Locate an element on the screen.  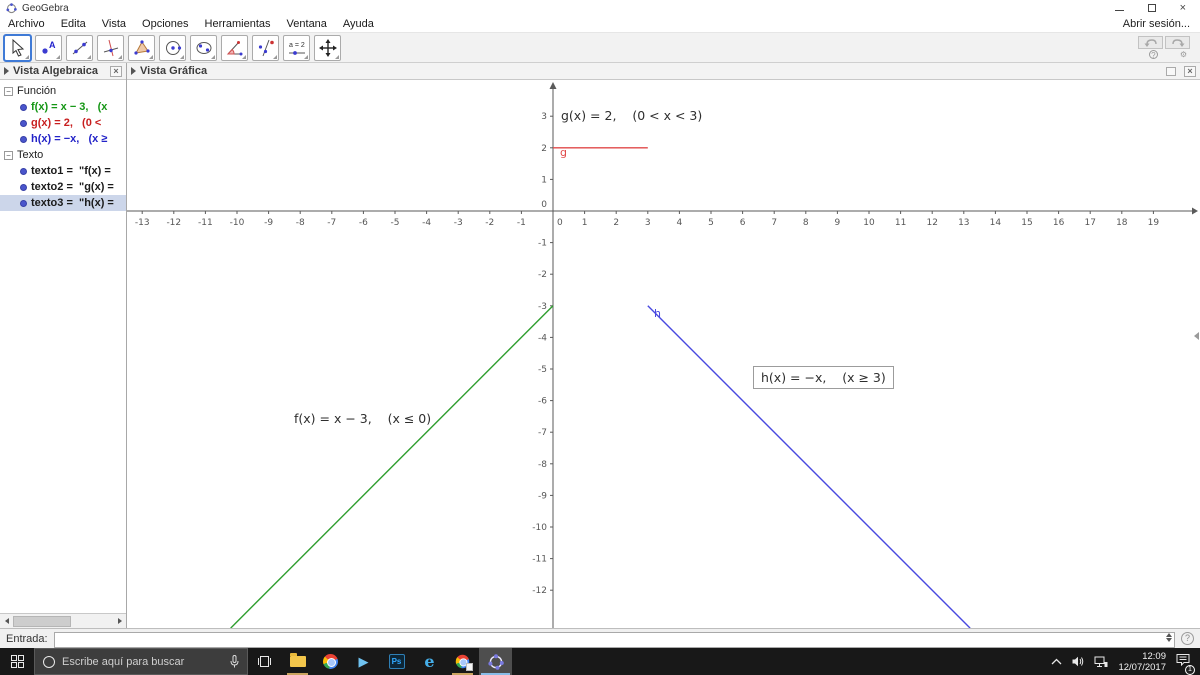
y-tick-label: -5 is located at coordinates (542, 370).